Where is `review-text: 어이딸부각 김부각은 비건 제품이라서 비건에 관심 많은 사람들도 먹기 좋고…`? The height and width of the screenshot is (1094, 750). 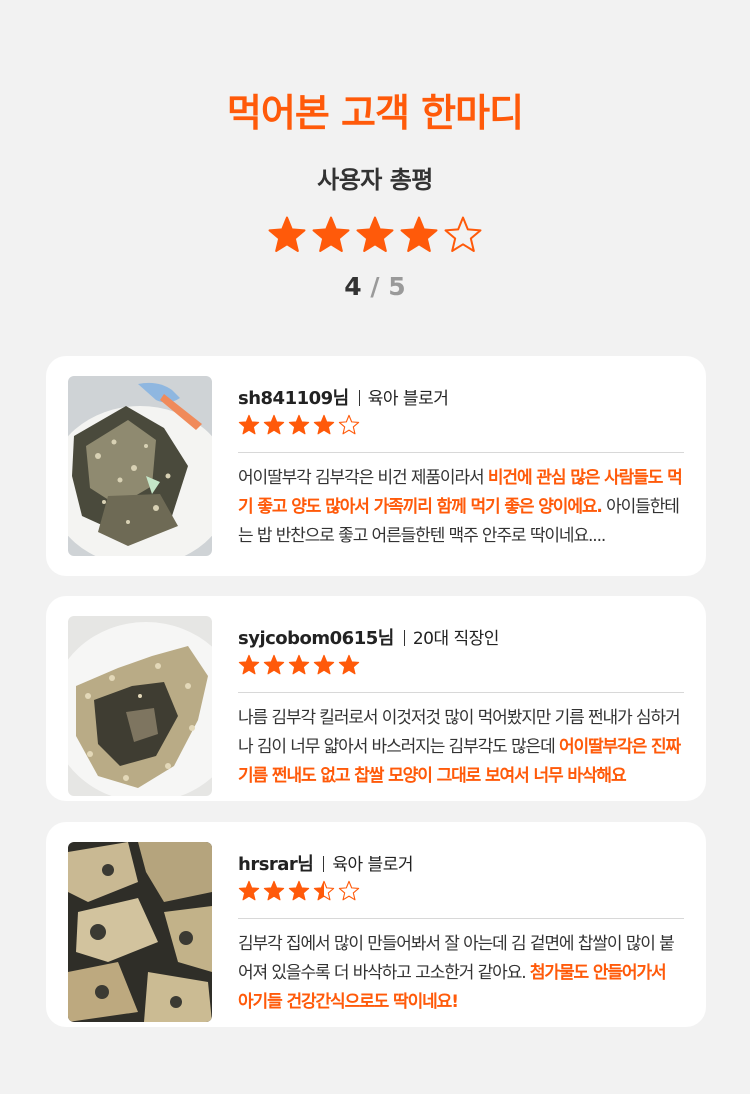 review-text: 어이딸부각 김부각은 비건 제품이라서 비건에 관심 많은 사람들도 먹기 좋고… is located at coordinates (461, 507).